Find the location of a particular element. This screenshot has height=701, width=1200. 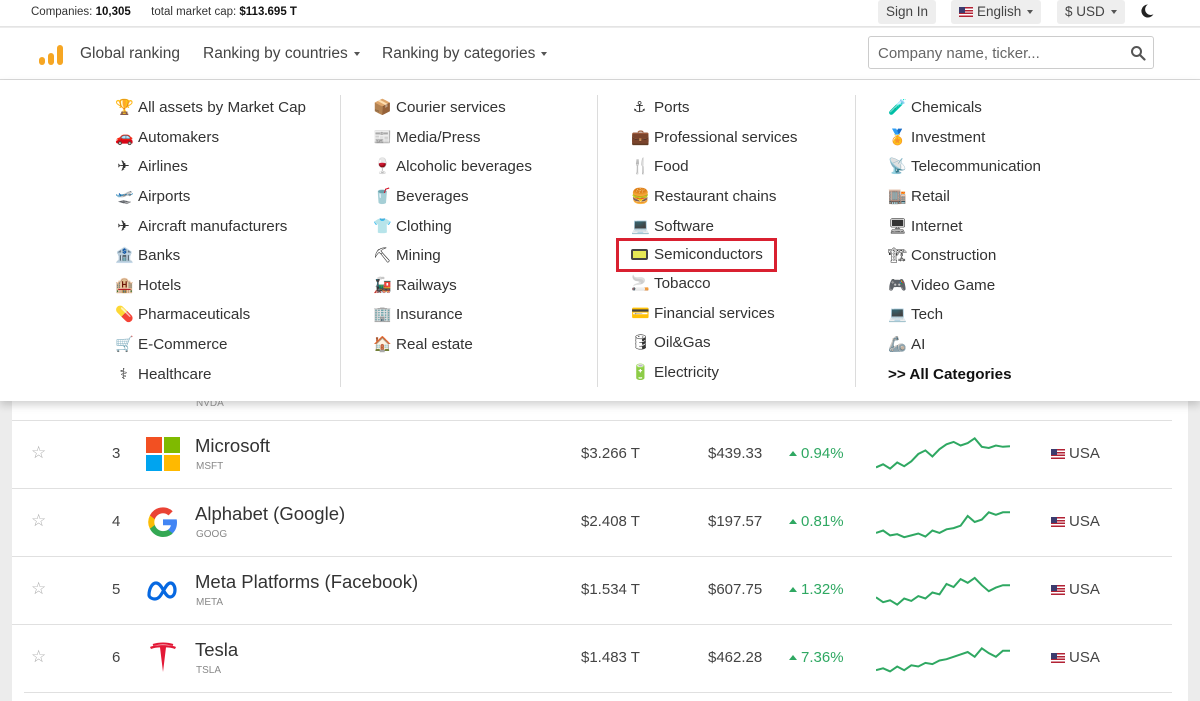

nav-ranking-by-countries: Ranking by countries is located at coordinates (281, 54).